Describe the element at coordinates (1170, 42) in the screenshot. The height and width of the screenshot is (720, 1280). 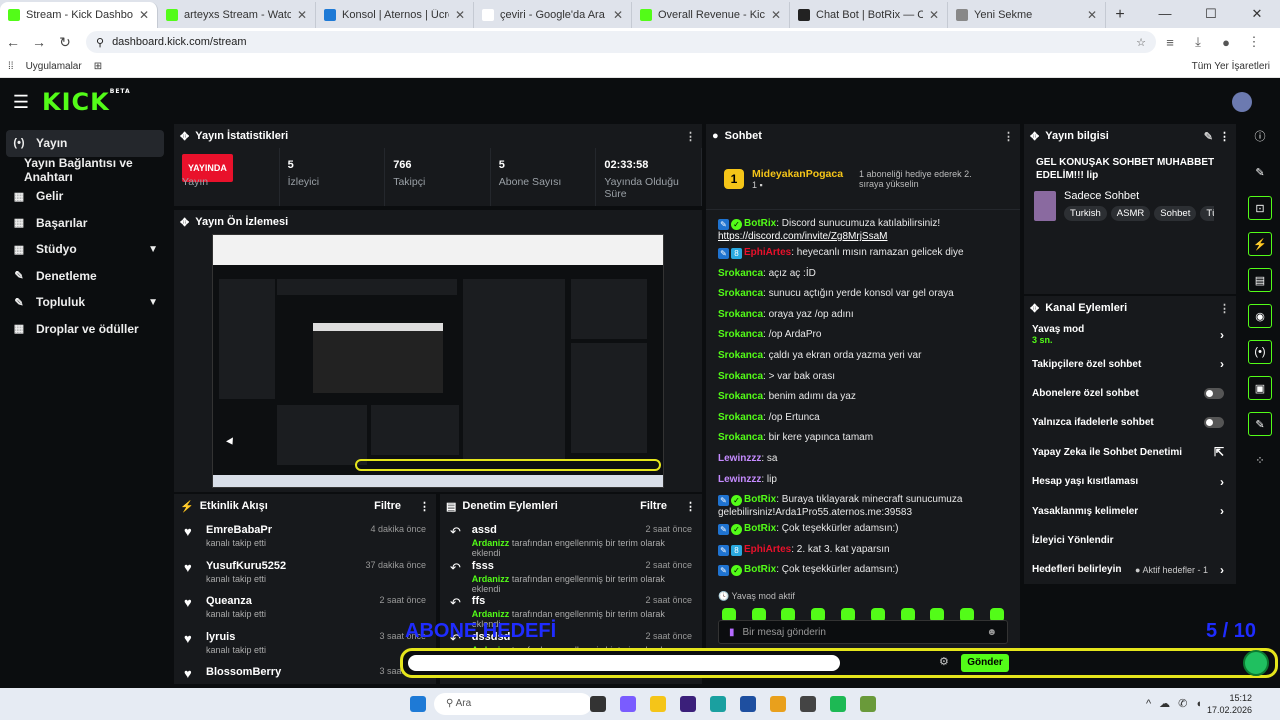
I see `tab-search-icon: ≡` at that location.